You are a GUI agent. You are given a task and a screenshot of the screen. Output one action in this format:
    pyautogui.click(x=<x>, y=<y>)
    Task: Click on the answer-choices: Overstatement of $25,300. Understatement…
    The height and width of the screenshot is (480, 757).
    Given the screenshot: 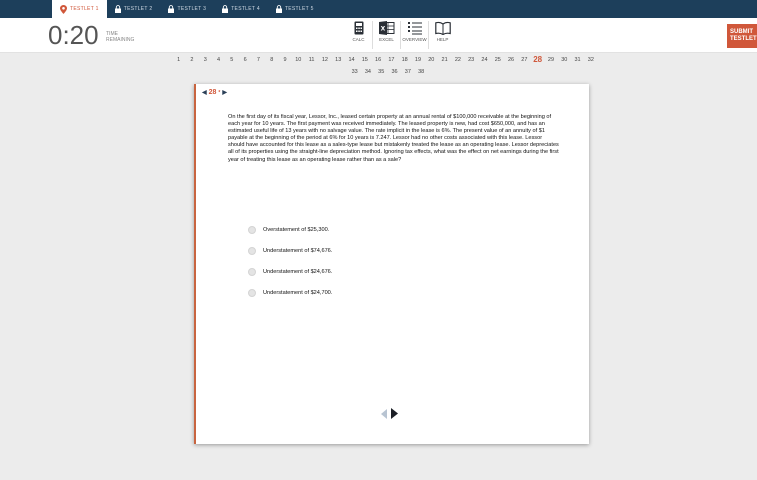 What is the action you would take?
    pyautogui.click(x=290, y=261)
    